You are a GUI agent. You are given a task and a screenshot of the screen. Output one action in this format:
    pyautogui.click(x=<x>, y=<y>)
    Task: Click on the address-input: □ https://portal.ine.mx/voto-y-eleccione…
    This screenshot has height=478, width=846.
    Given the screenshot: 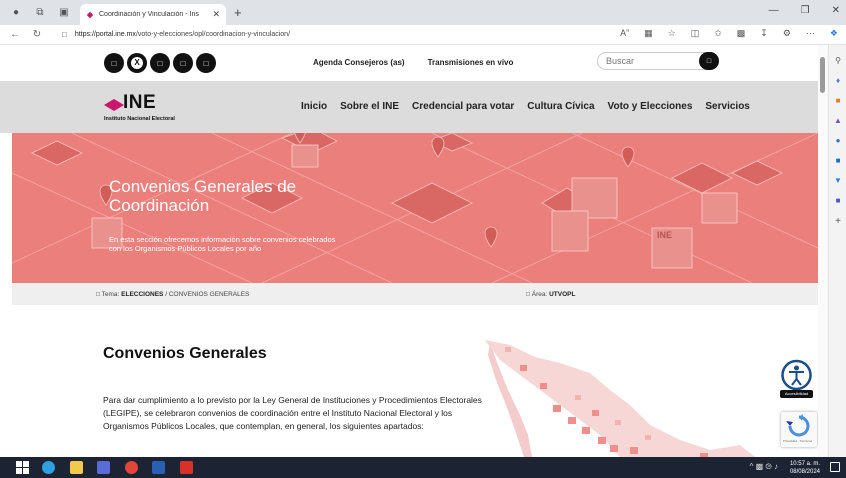 What is the action you would take?
    pyautogui.click(x=372, y=34)
    